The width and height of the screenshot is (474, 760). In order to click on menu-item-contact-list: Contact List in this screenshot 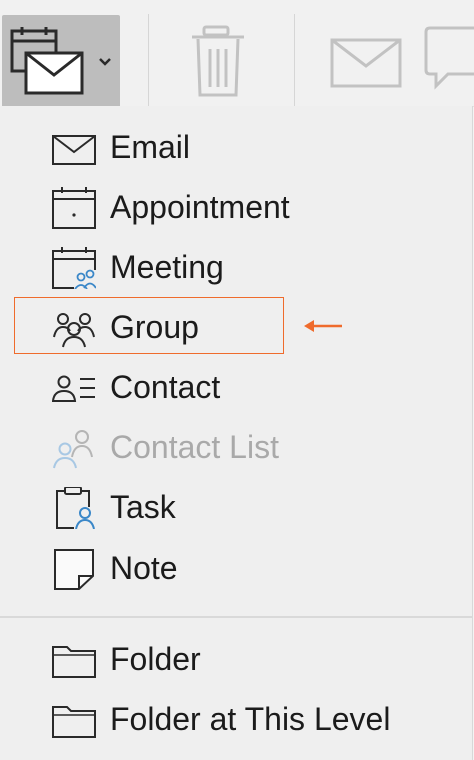, I will do `click(236, 447)`.